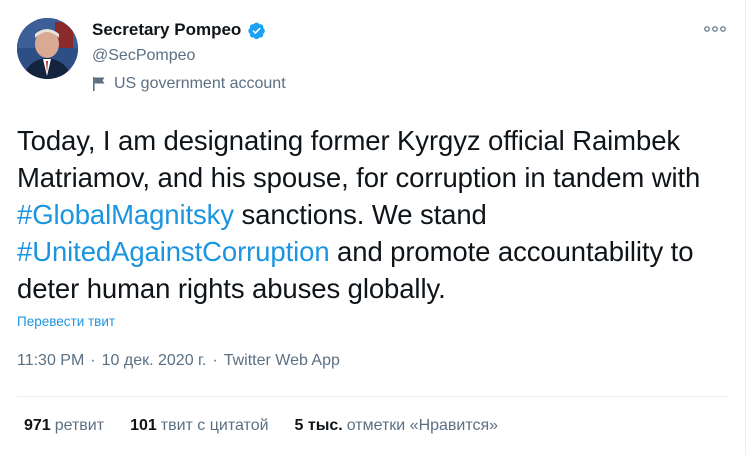 The image size is (748, 455). I want to click on flag-icon, so click(99, 84).